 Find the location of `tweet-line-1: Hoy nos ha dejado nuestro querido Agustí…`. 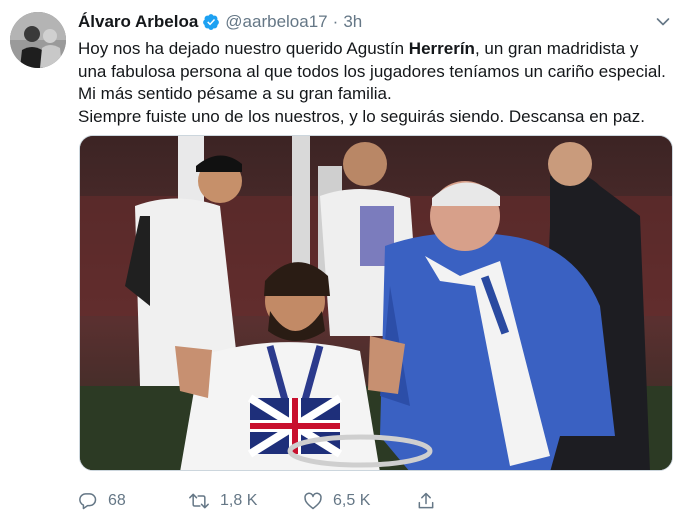

tweet-line-1: Hoy nos ha dejado nuestro querido Agustí… is located at coordinates (358, 48).